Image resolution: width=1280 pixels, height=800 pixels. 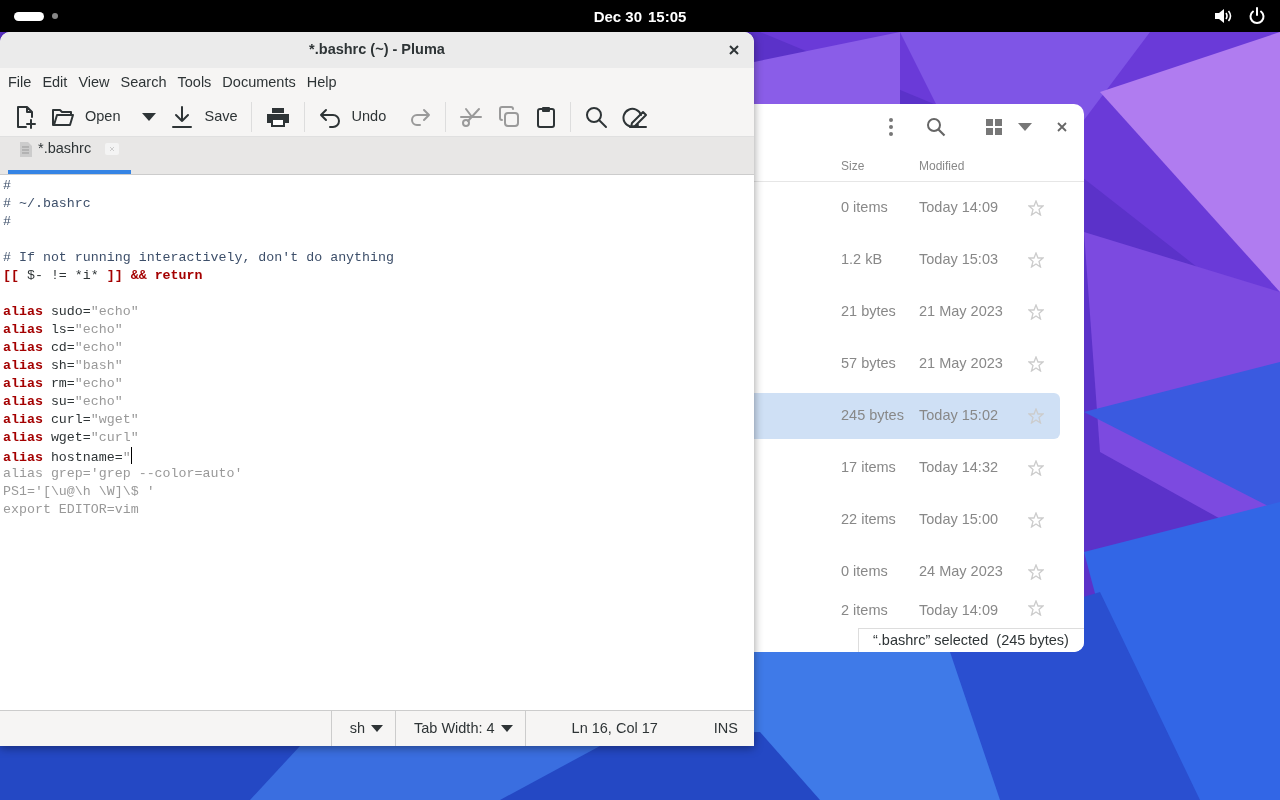 I want to click on code-line: alias cd="echo", so click(x=63, y=348).